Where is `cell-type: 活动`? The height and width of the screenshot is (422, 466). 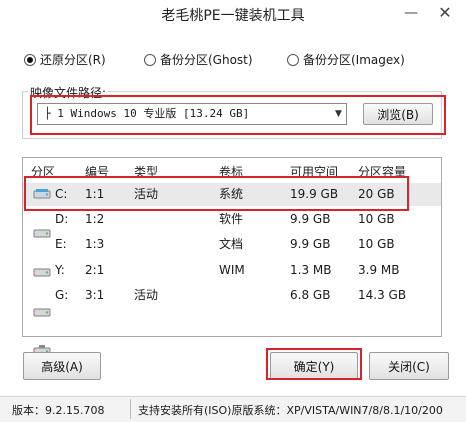 cell-type: 活动 is located at coordinates (146, 295).